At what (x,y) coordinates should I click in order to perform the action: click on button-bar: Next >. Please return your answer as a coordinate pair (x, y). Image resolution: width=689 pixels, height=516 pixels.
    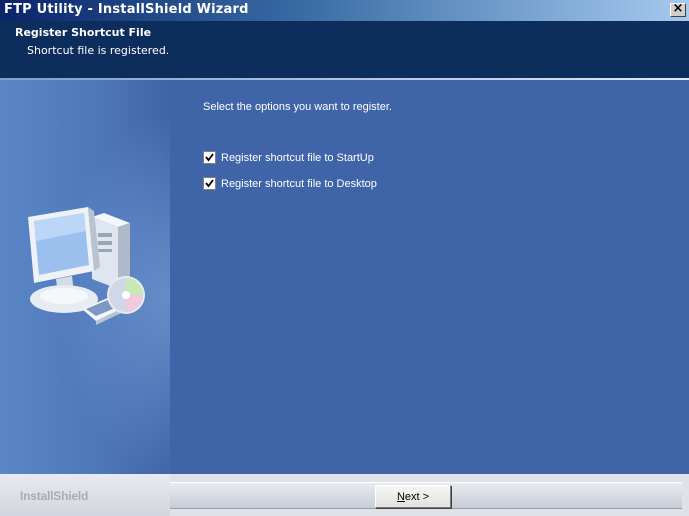
    Looking at the image, I should click on (426, 495).